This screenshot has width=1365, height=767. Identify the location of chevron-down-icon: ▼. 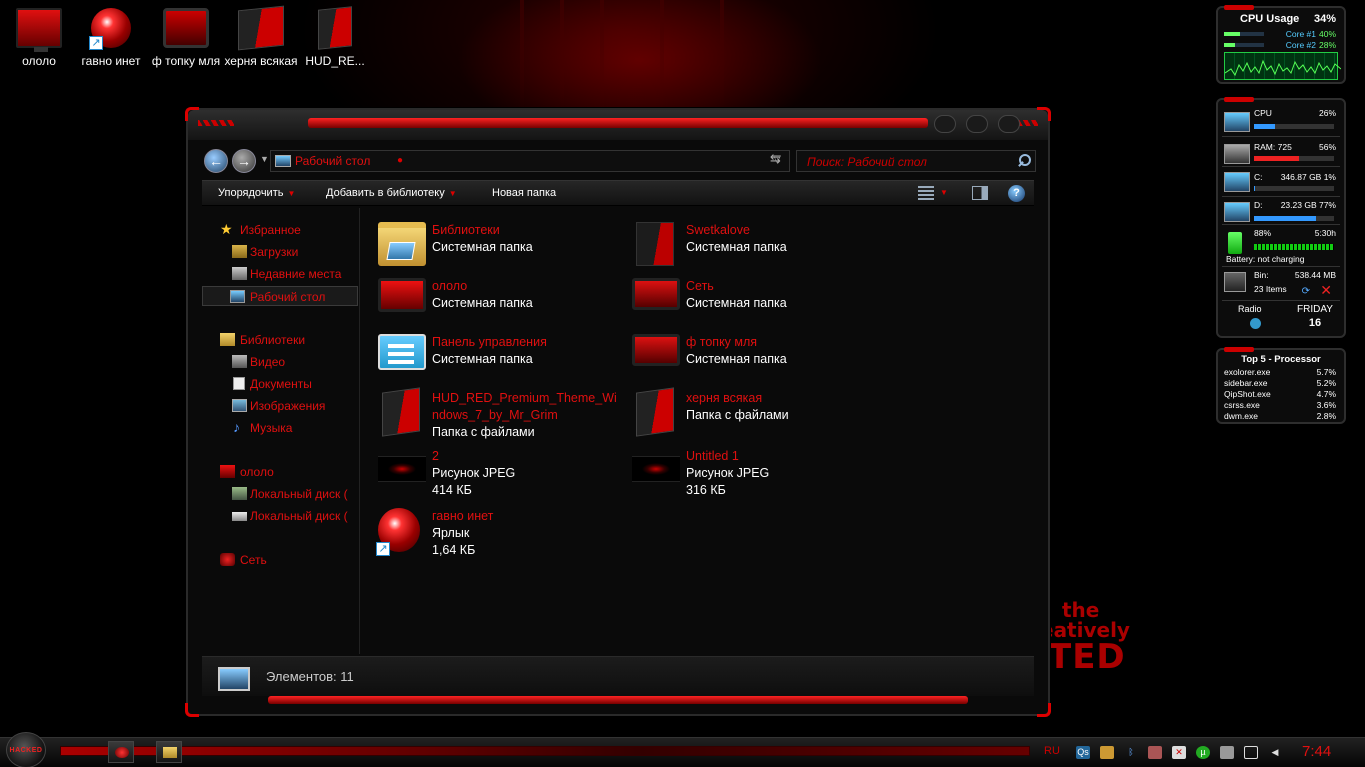
(944, 192).